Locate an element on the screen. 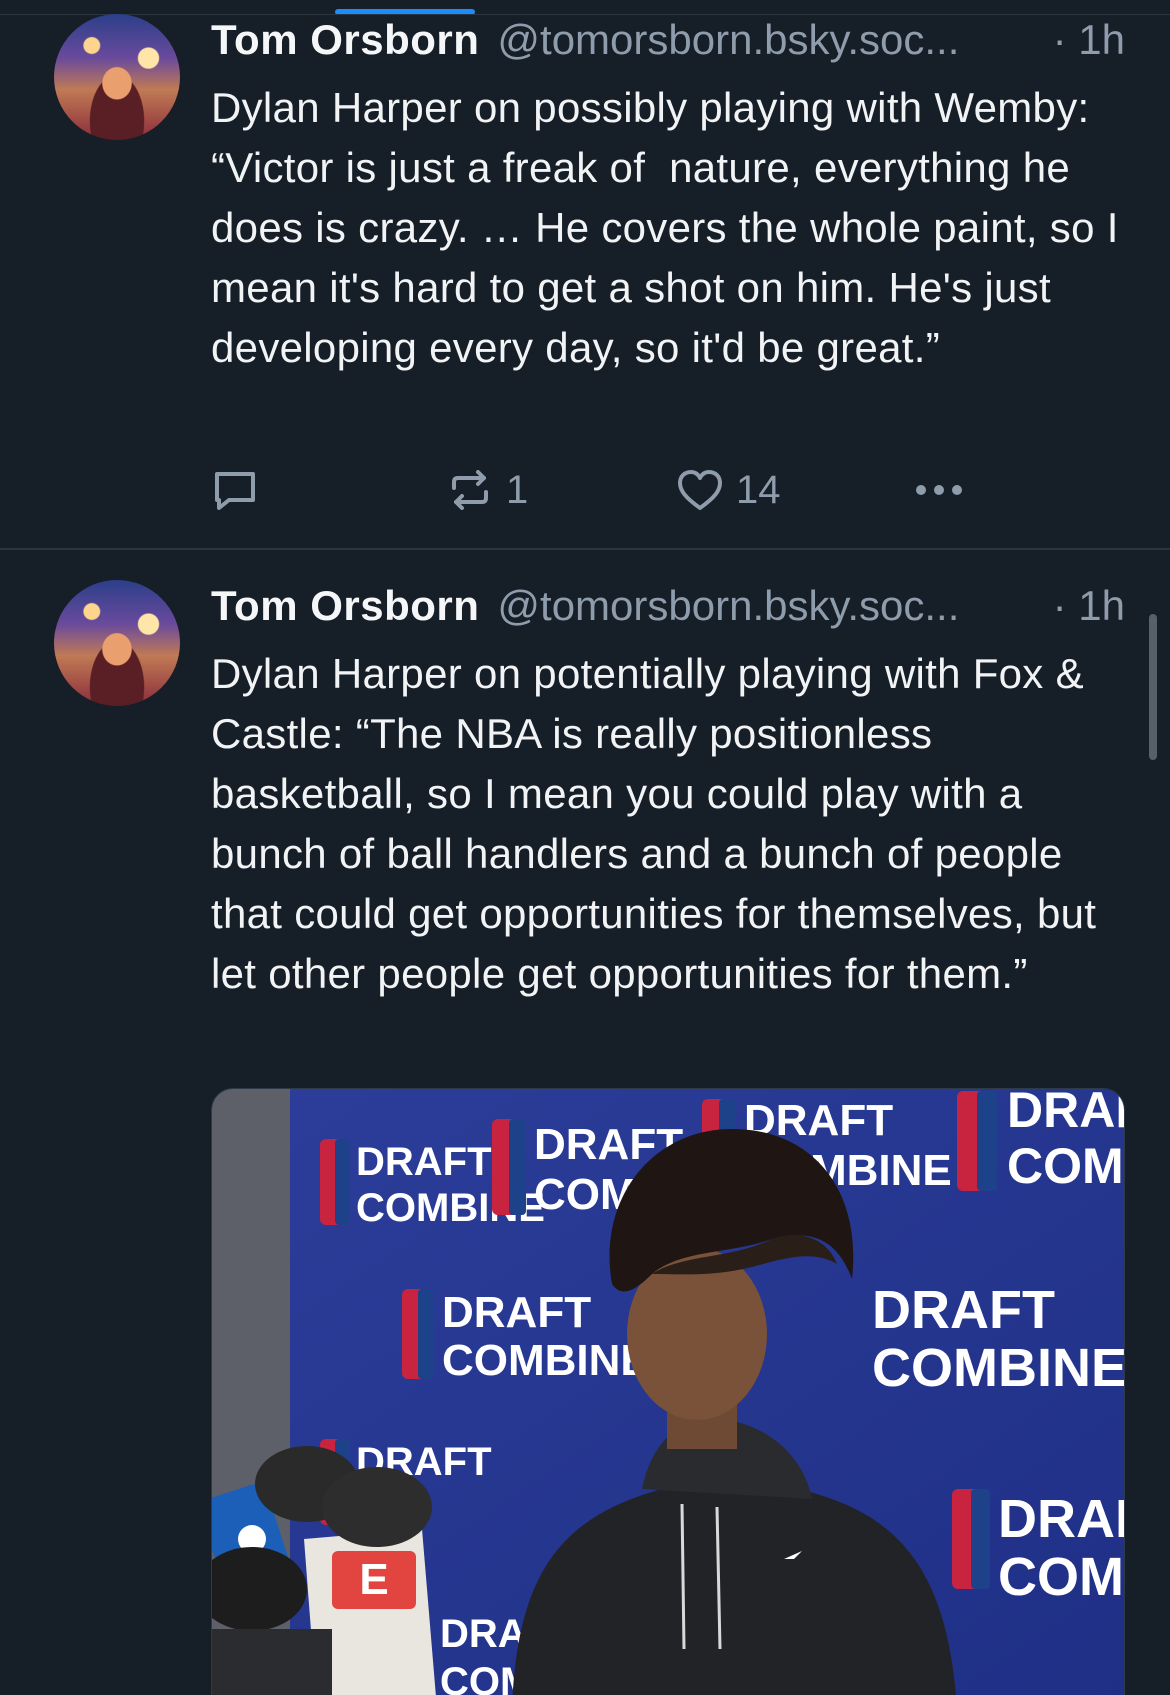  heart-icon is located at coordinates (700, 490).